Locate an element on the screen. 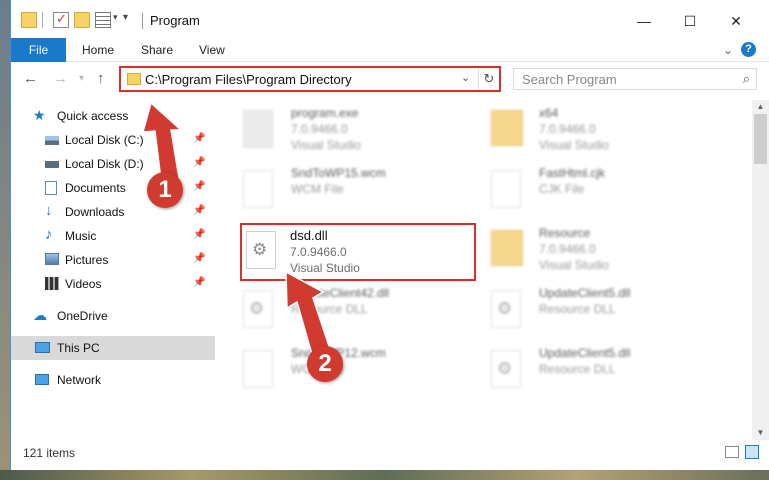 The image size is (769, 480). desktop-background is located at coordinates (5, 240).